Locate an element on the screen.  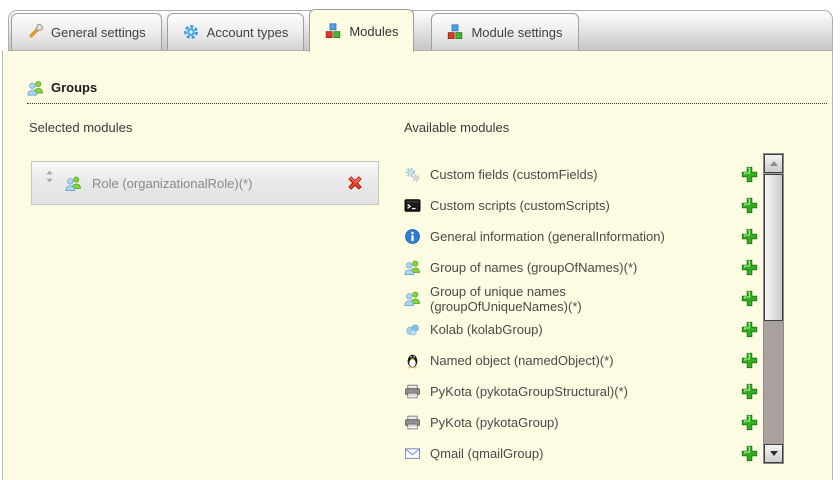
list-item: Custom scripts (customScripts) is located at coordinates (581, 205).